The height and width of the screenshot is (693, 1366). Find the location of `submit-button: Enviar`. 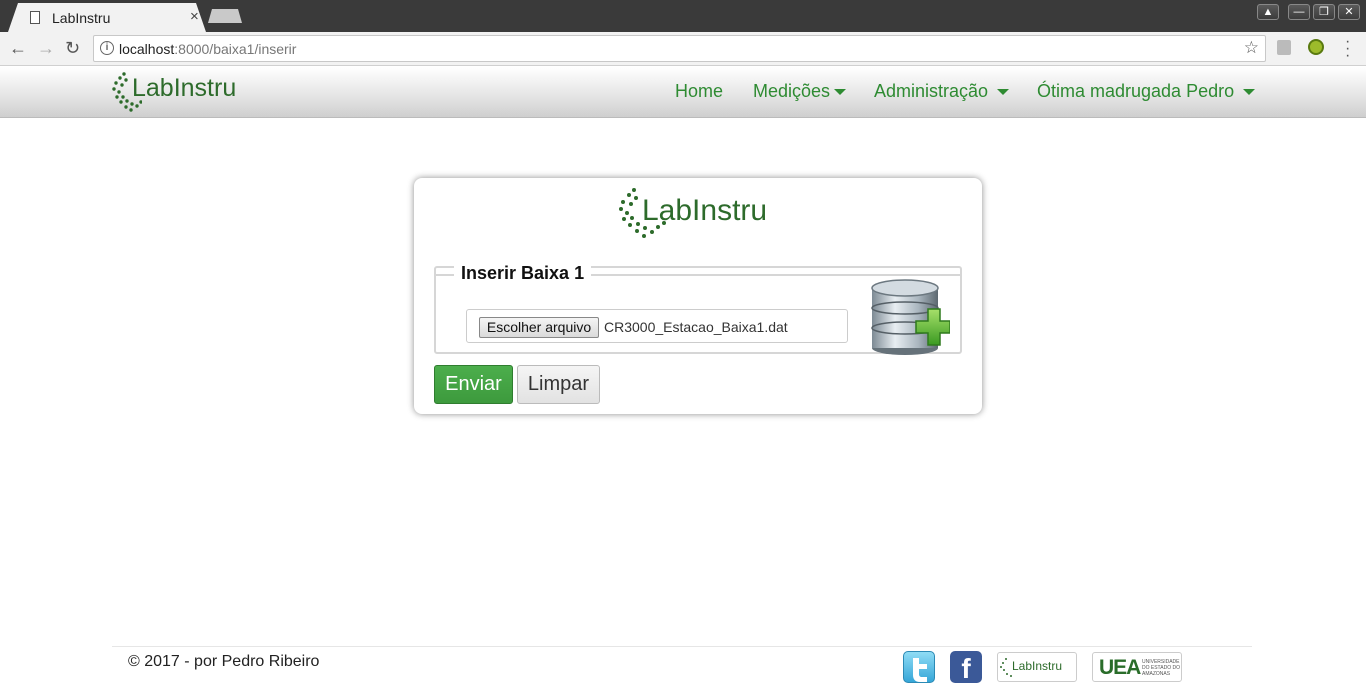

submit-button: Enviar is located at coordinates (473, 384).